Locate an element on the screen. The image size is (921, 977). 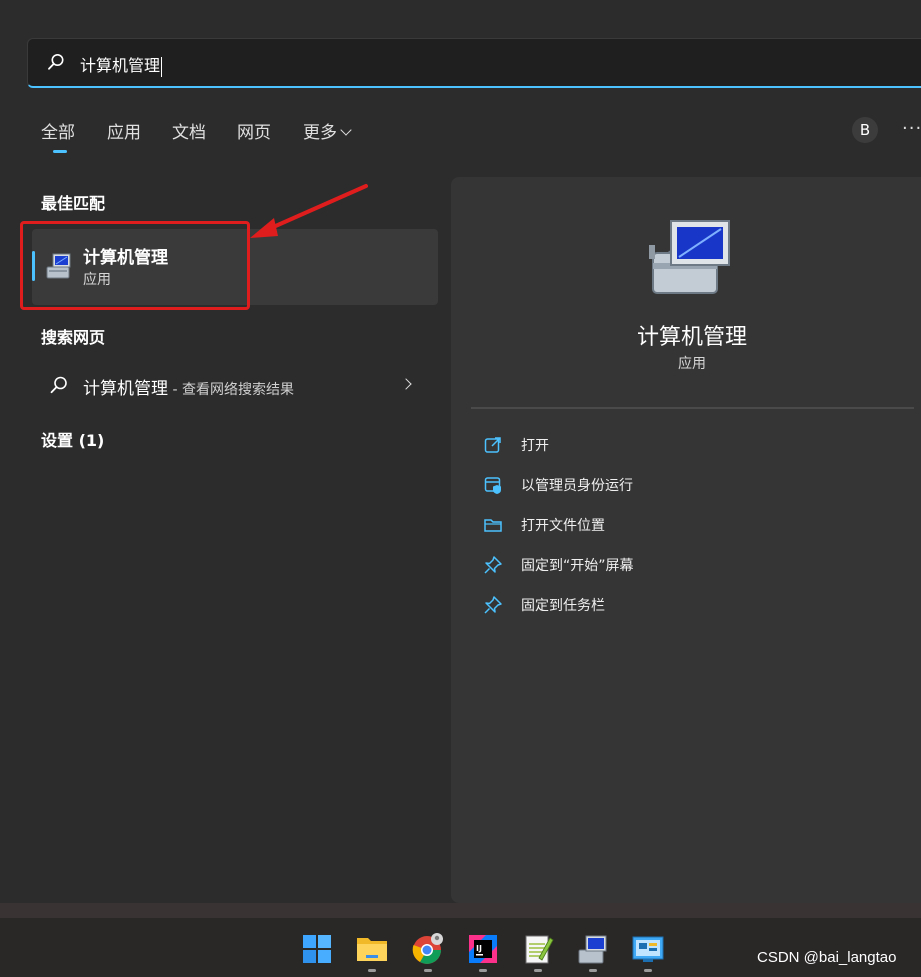
open-external-icon is located at coordinates (492, 445).